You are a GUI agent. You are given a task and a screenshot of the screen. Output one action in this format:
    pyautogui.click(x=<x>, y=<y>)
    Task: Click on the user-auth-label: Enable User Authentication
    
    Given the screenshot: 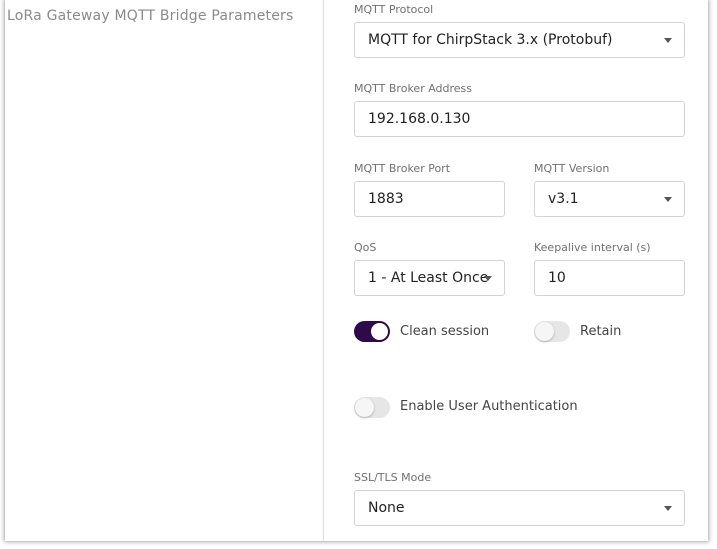 What is the action you would take?
    pyautogui.click(x=489, y=406)
    